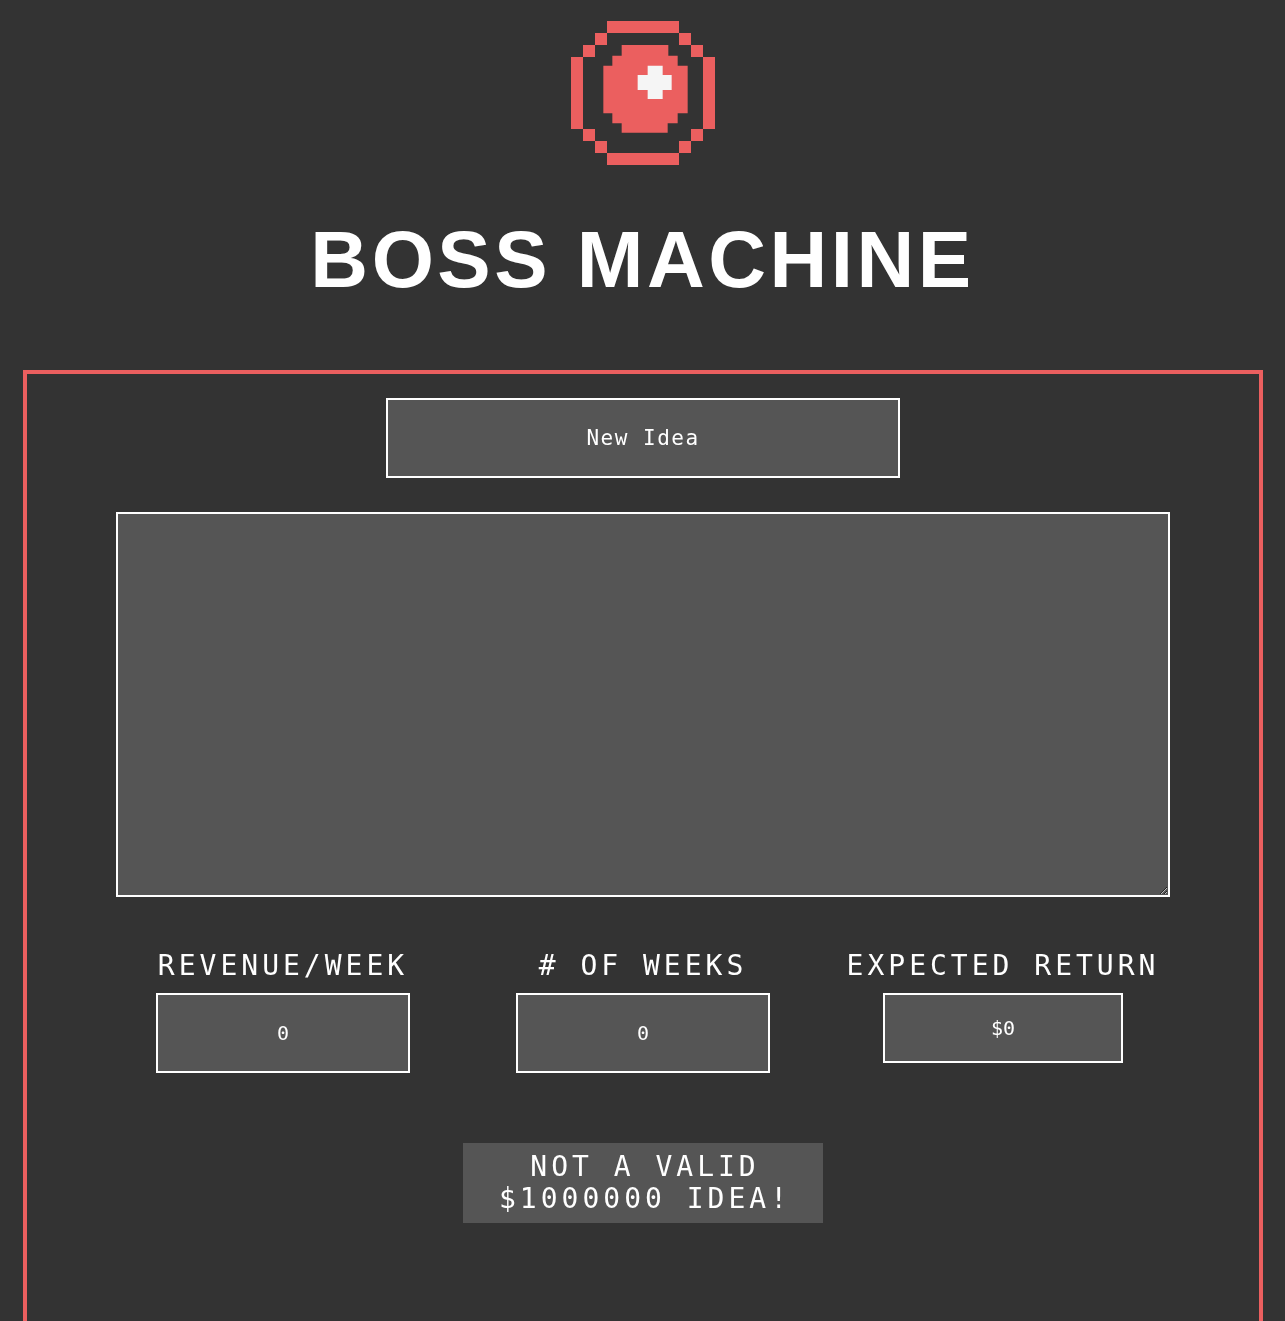 This screenshot has width=1285, height=1321. I want to click on field-label: # OF WEEKS, so click(643, 966).